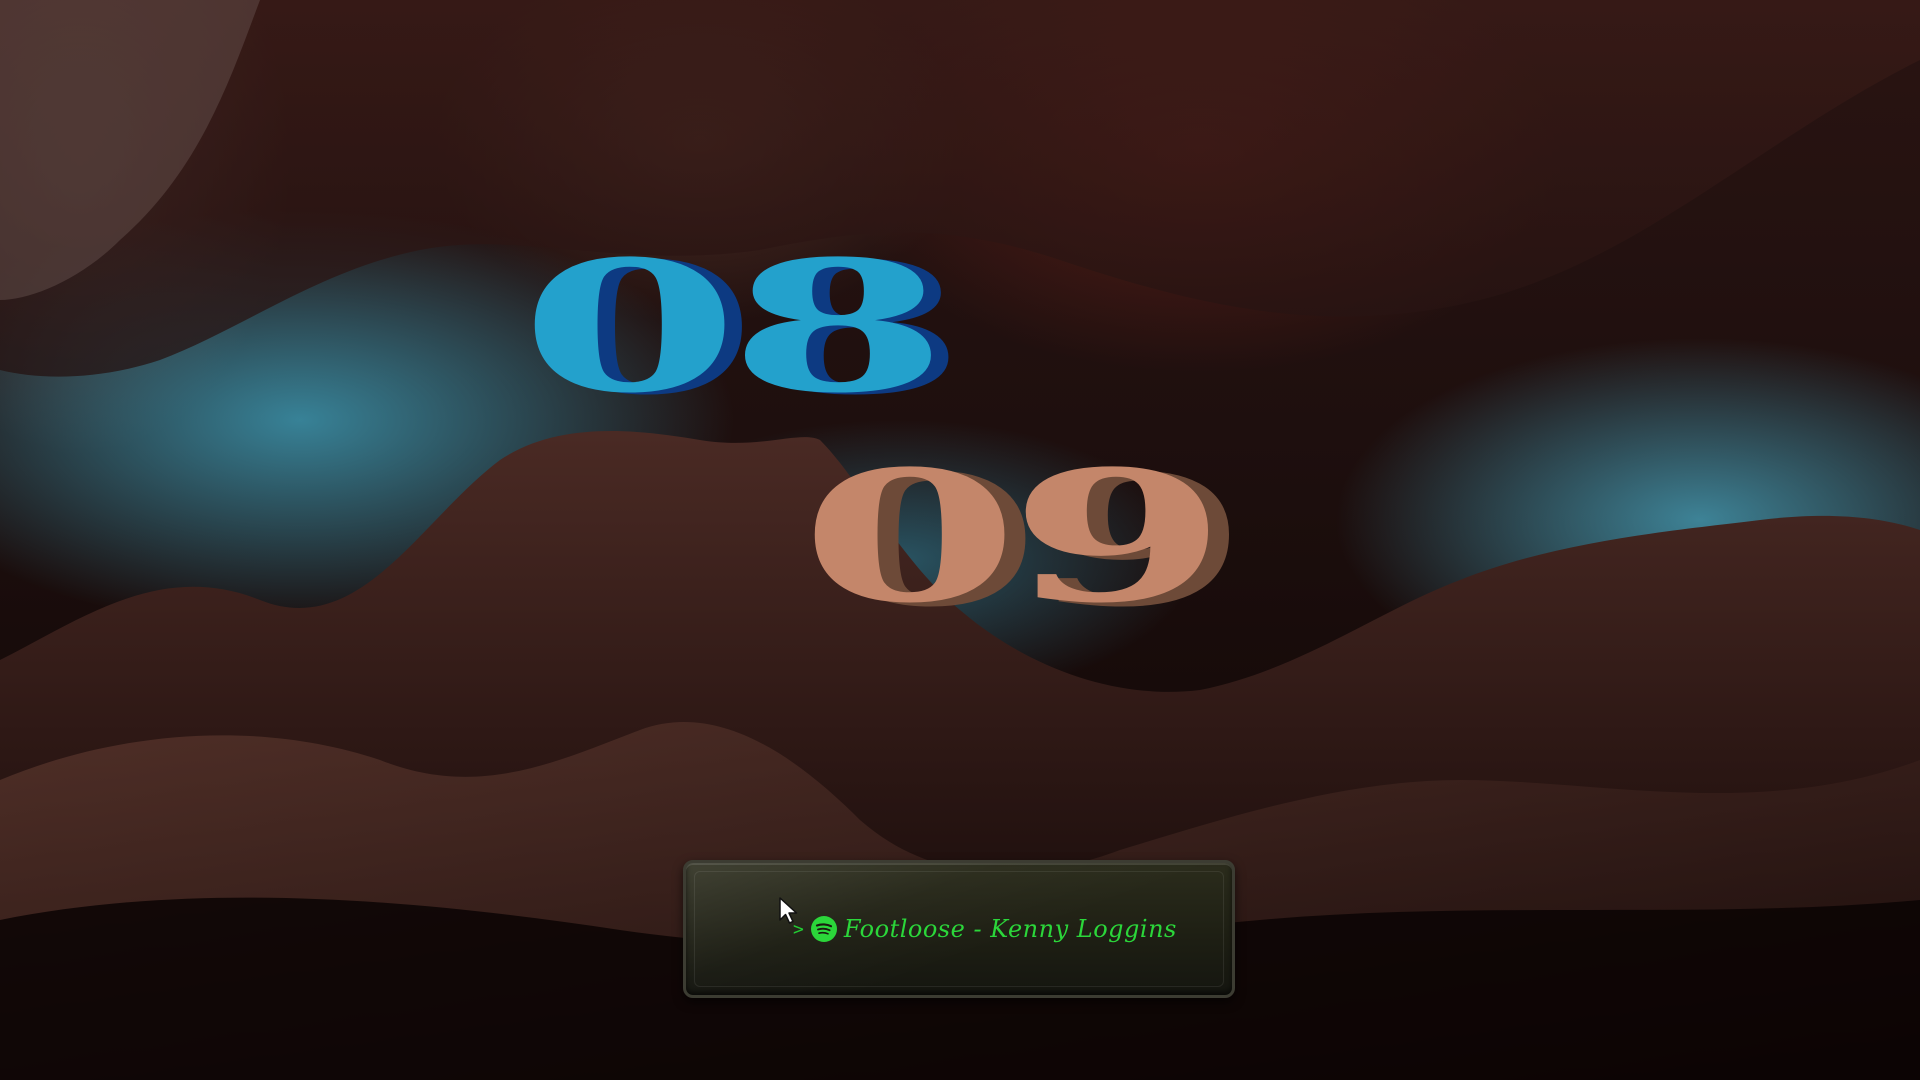 This screenshot has width=1920, height=1080. What do you see at coordinates (788, 910) in the screenshot?
I see `mouse-pointer-icon` at bounding box center [788, 910].